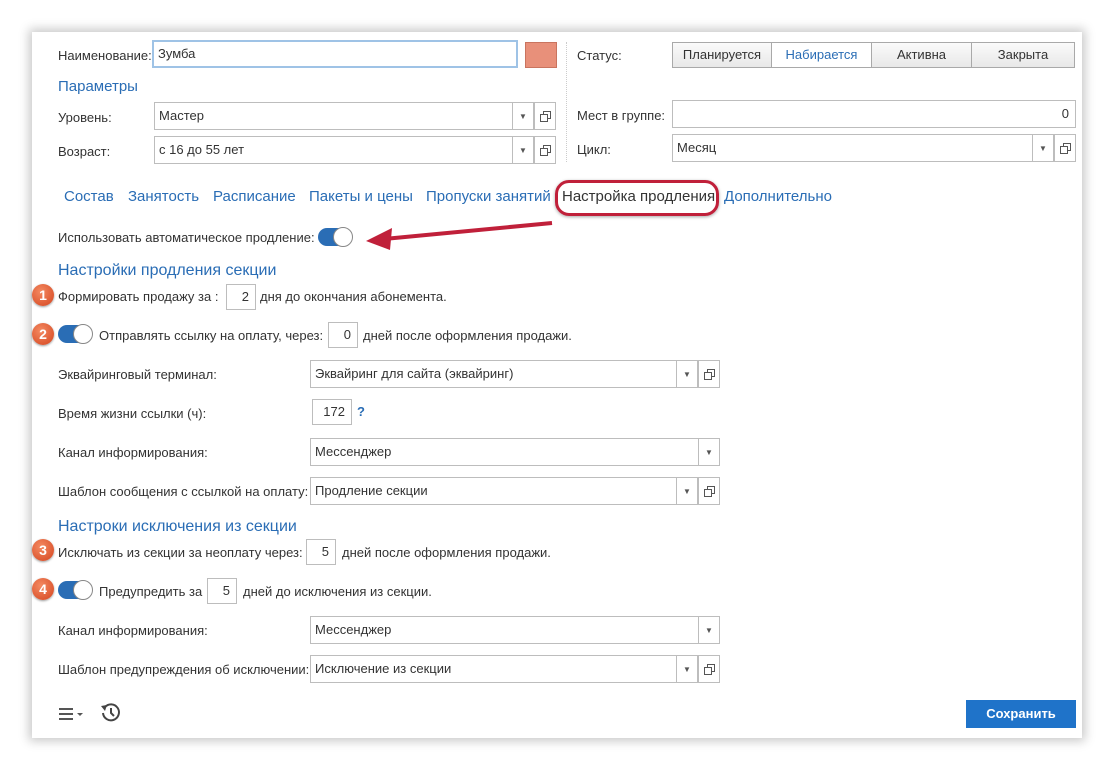 The width and height of the screenshot is (1115, 771). What do you see at coordinates (43, 550) in the screenshot?
I see `step-badge-3: 3` at bounding box center [43, 550].